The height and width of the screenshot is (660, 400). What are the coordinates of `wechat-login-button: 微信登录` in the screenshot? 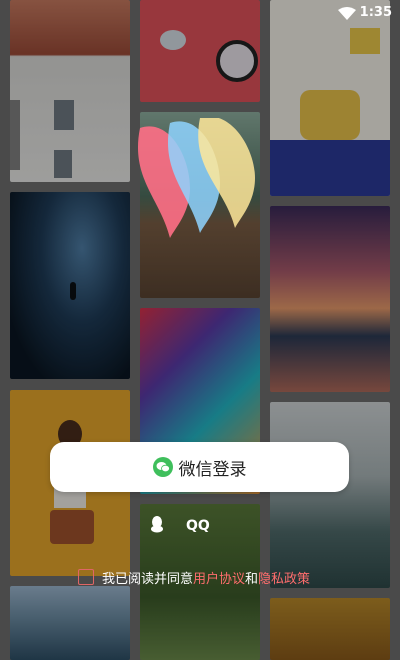 It's located at (199, 467).